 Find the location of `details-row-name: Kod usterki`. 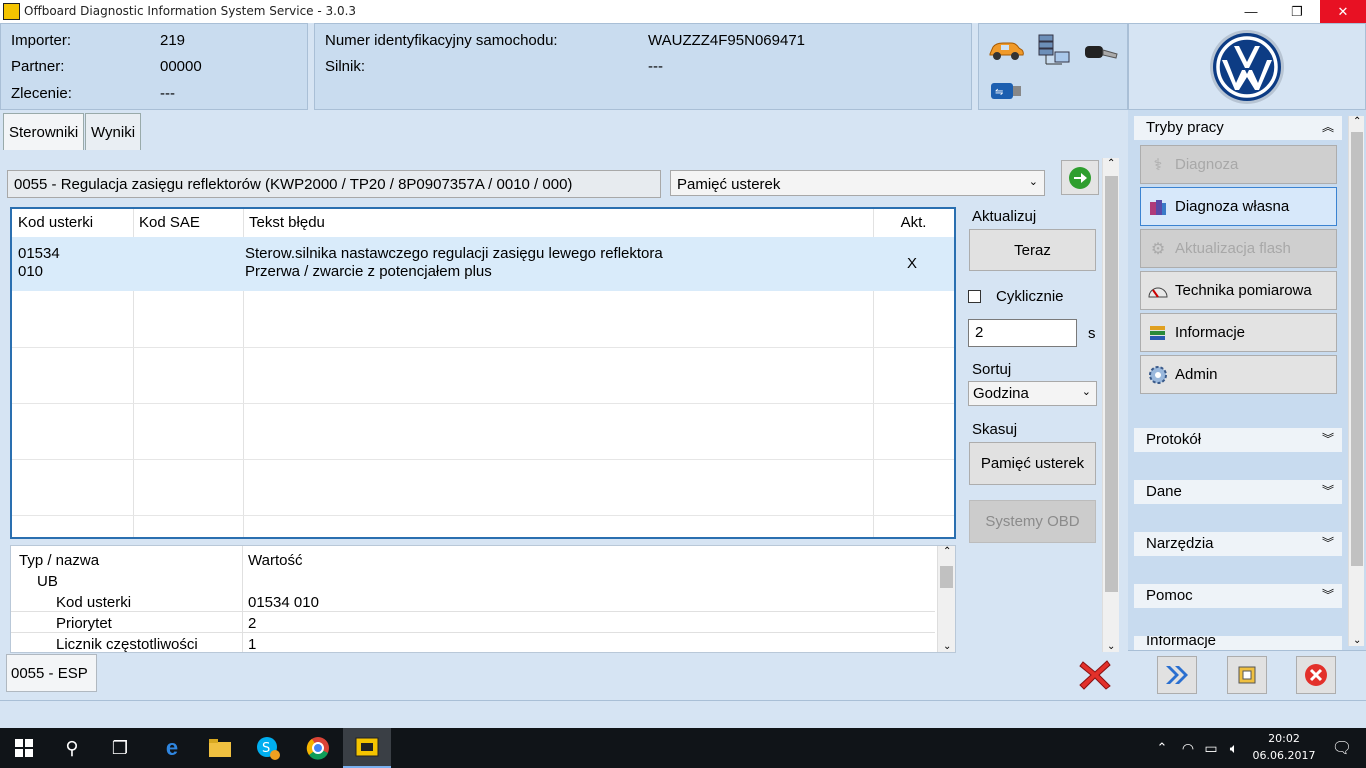

details-row-name: Kod usterki is located at coordinates (94, 602).